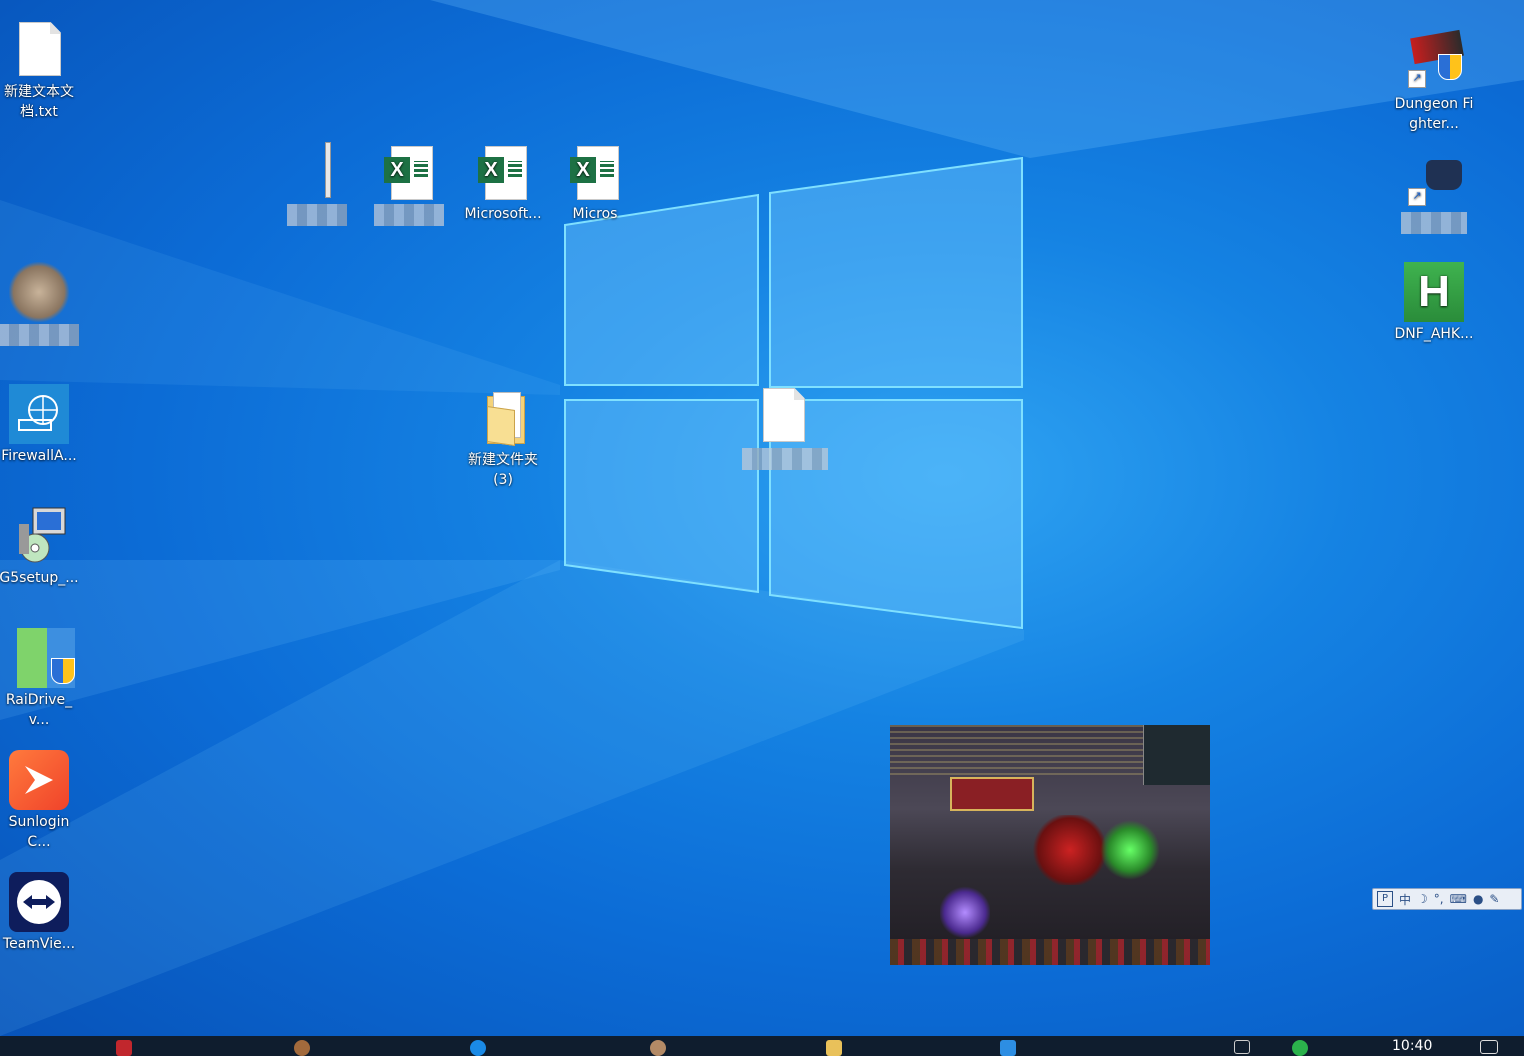 This screenshot has height=1056, width=1524. Describe the element at coordinates (1050, 952) in the screenshot. I see `game-skill-bar` at that location.